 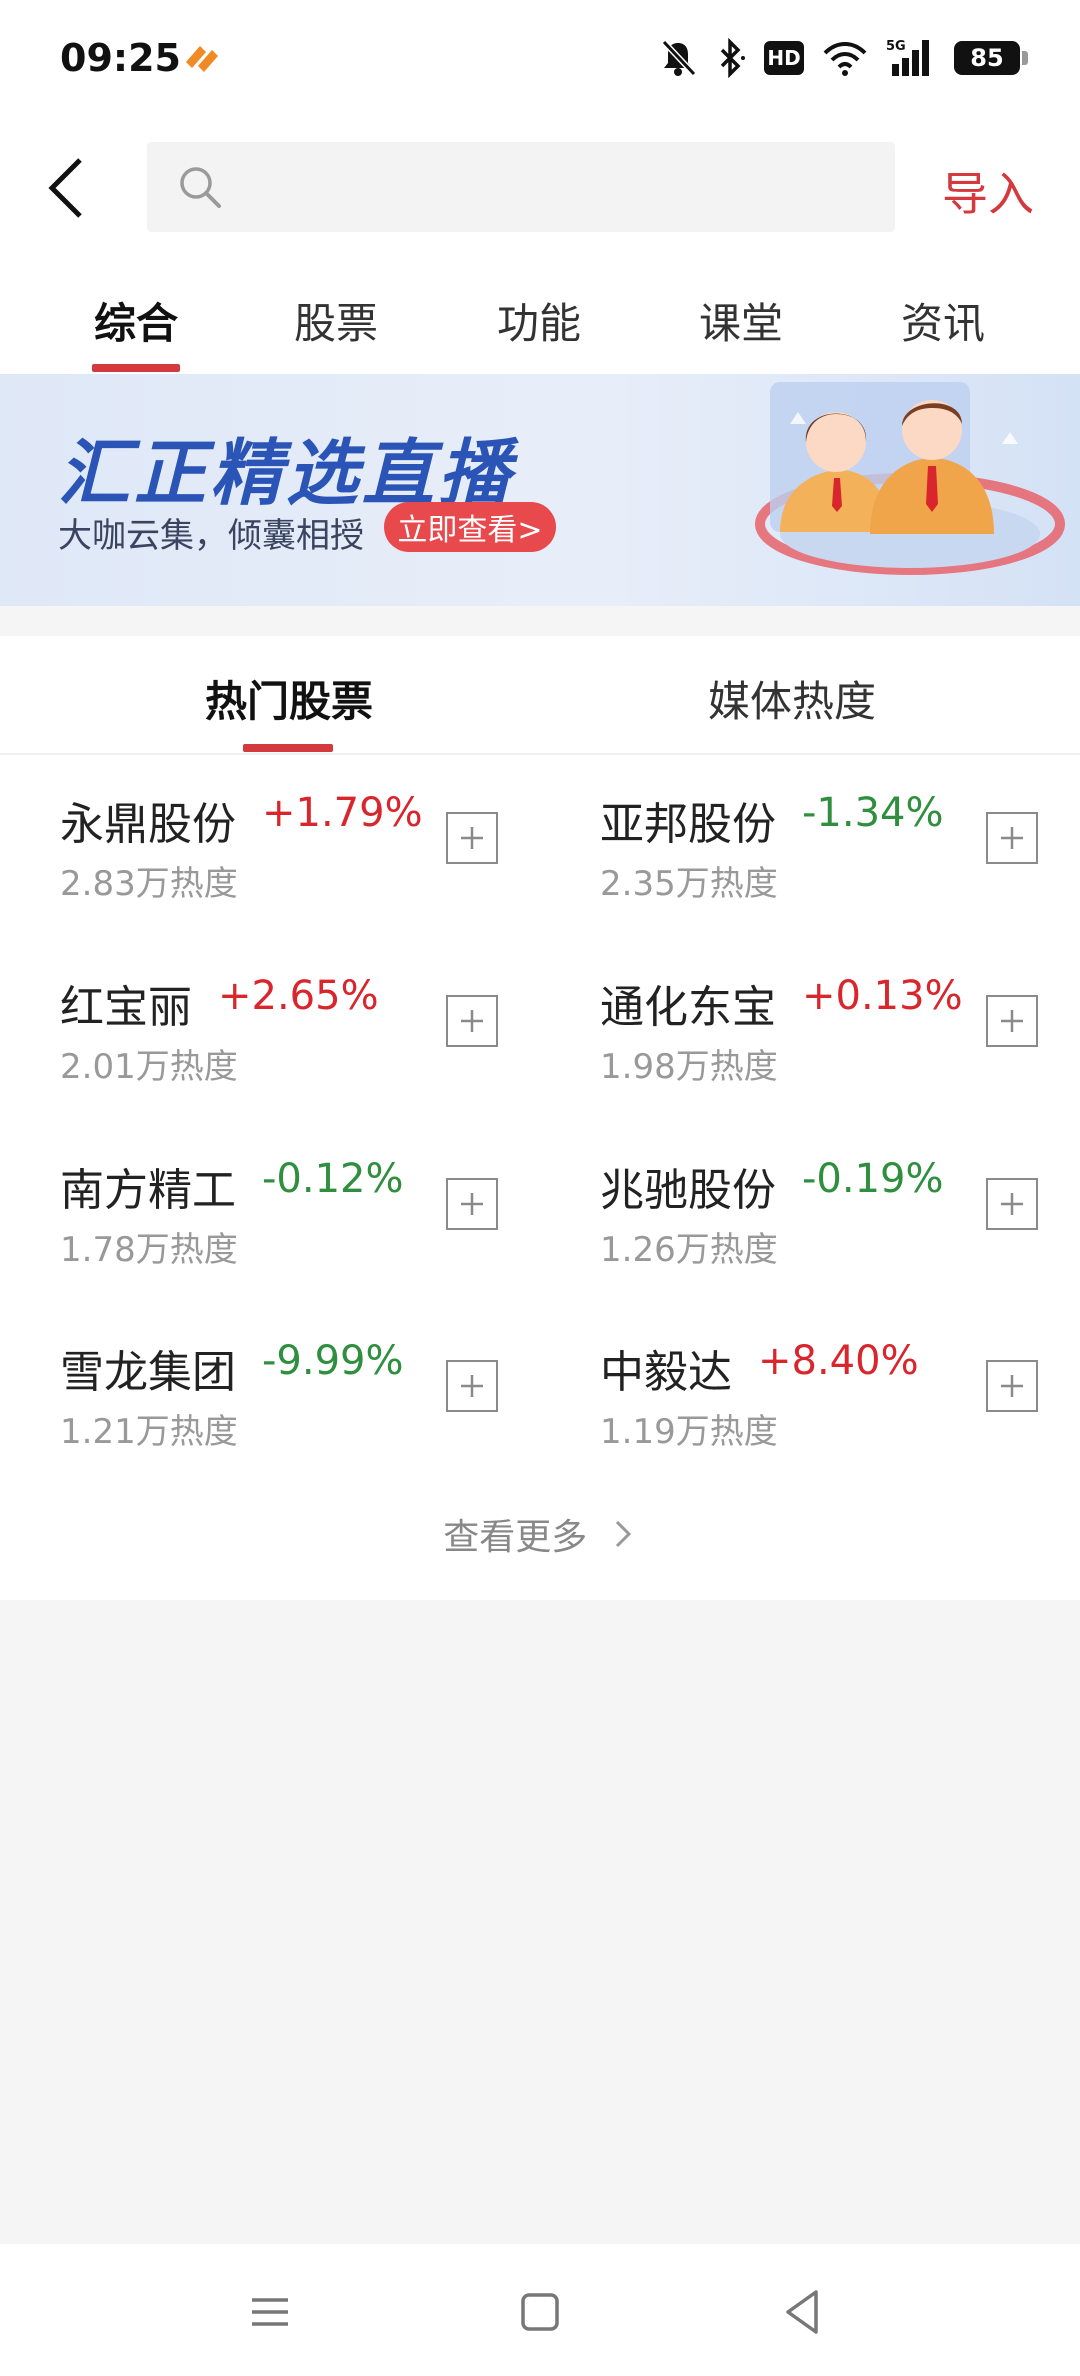 What do you see at coordinates (539, 320) in the screenshot?
I see `tab-functions: 功能` at bounding box center [539, 320].